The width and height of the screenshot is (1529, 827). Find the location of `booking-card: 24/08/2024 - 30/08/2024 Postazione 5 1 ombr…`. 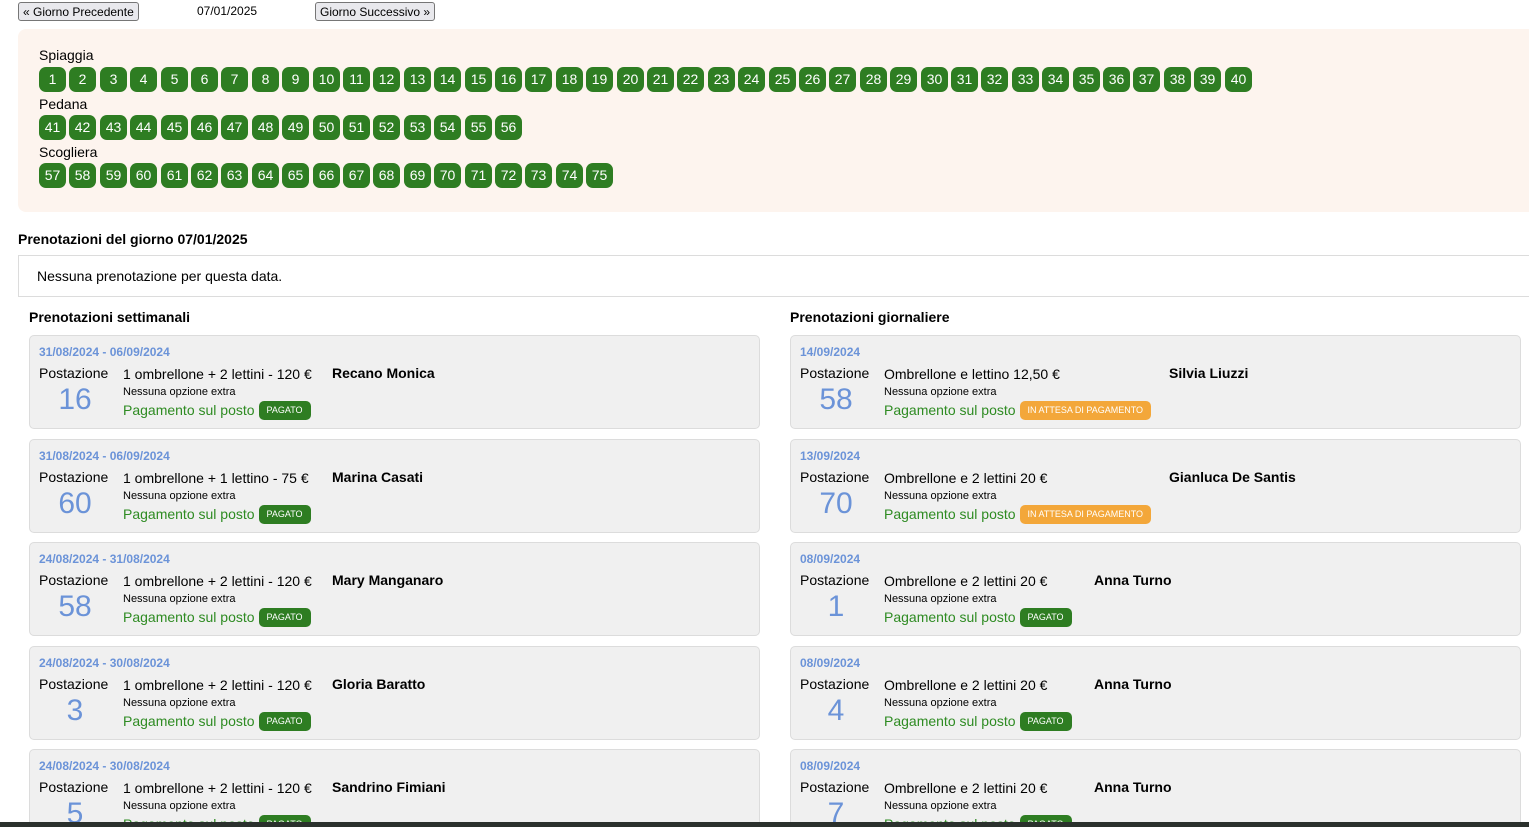

booking-card: 24/08/2024 - 30/08/2024 Postazione 5 1 ombr… is located at coordinates (394, 788).